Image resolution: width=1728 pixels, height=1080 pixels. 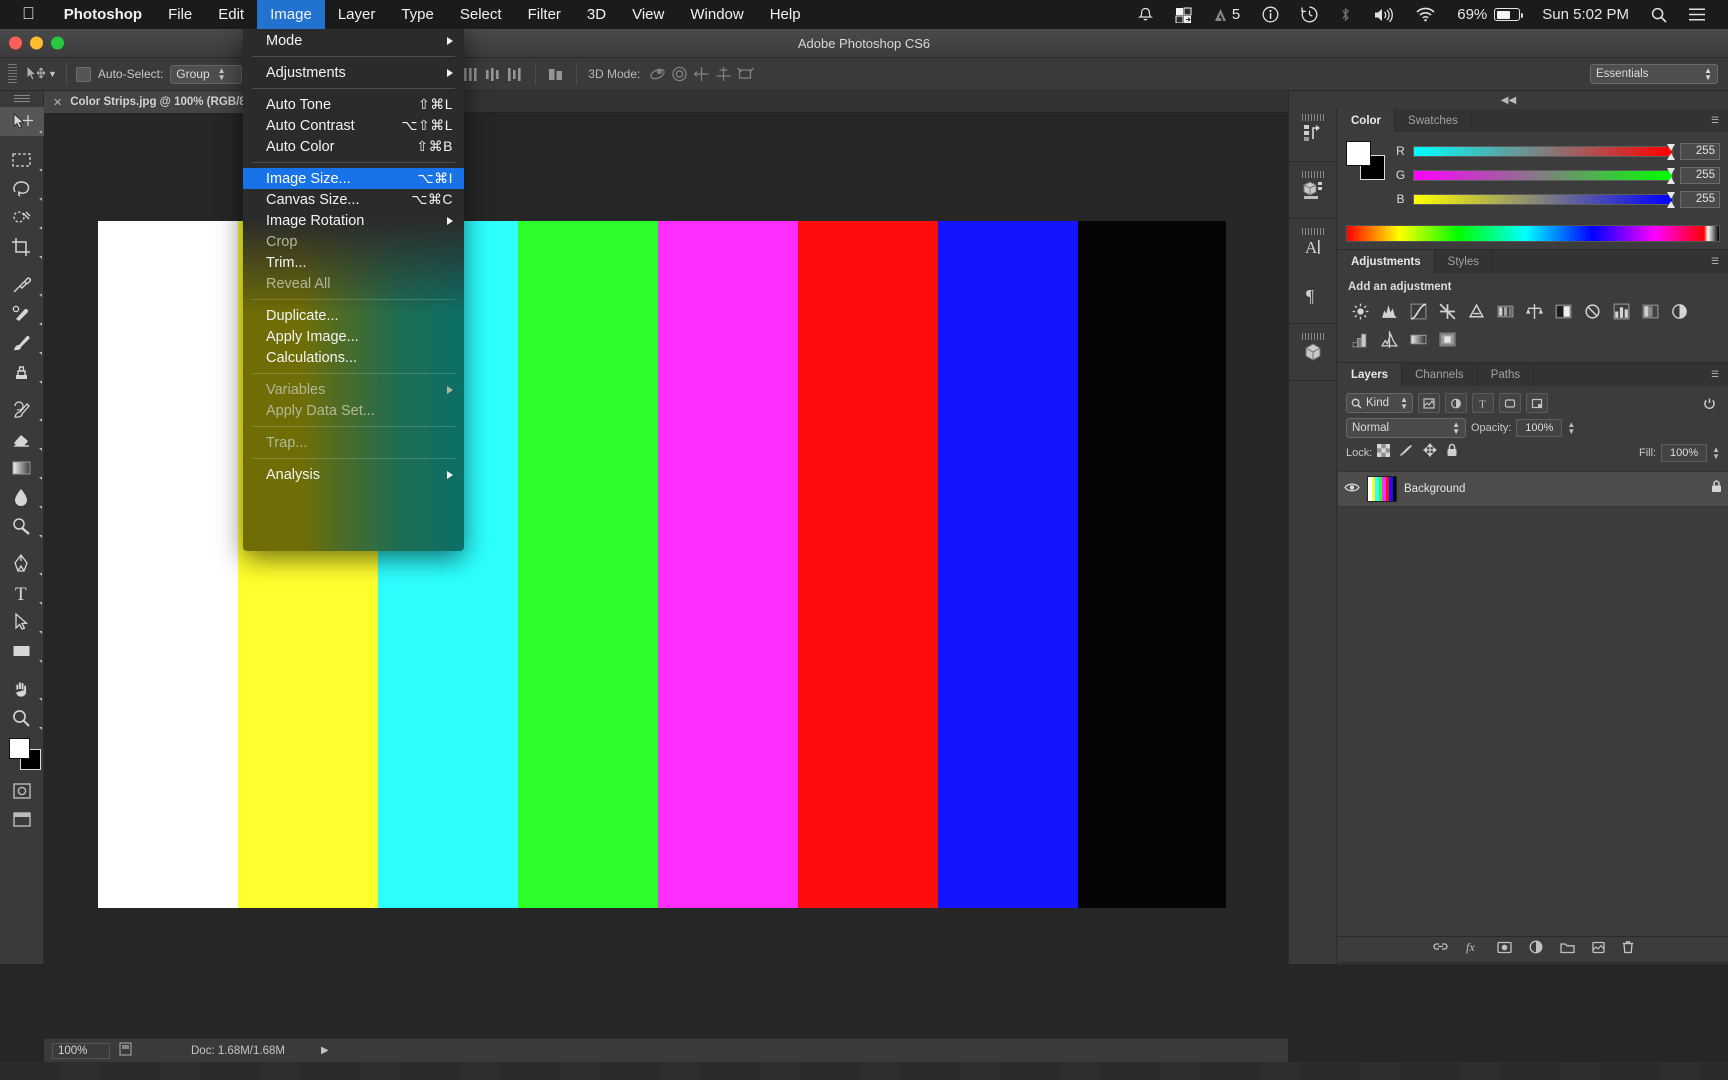 What do you see at coordinates (22, 496) in the screenshot?
I see `blur-tool` at bounding box center [22, 496].